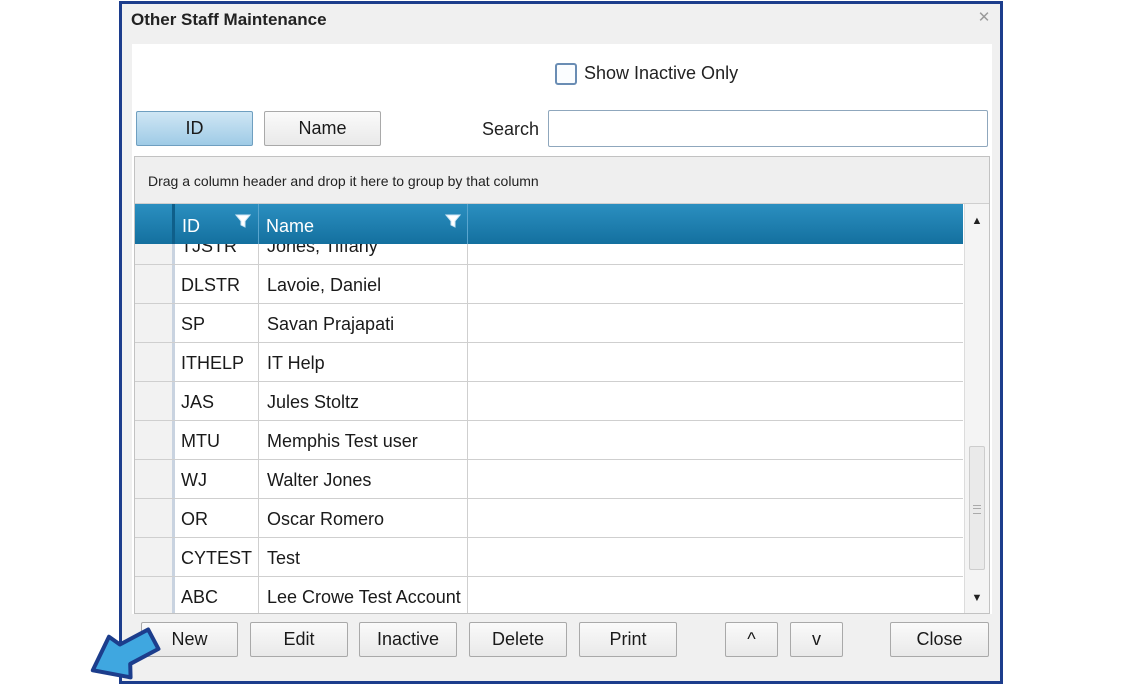  What do you see at coordinates (977, 221) in the screenshot?
I see `scroll-up-icon: ▲` at bounding box center [977, 221].